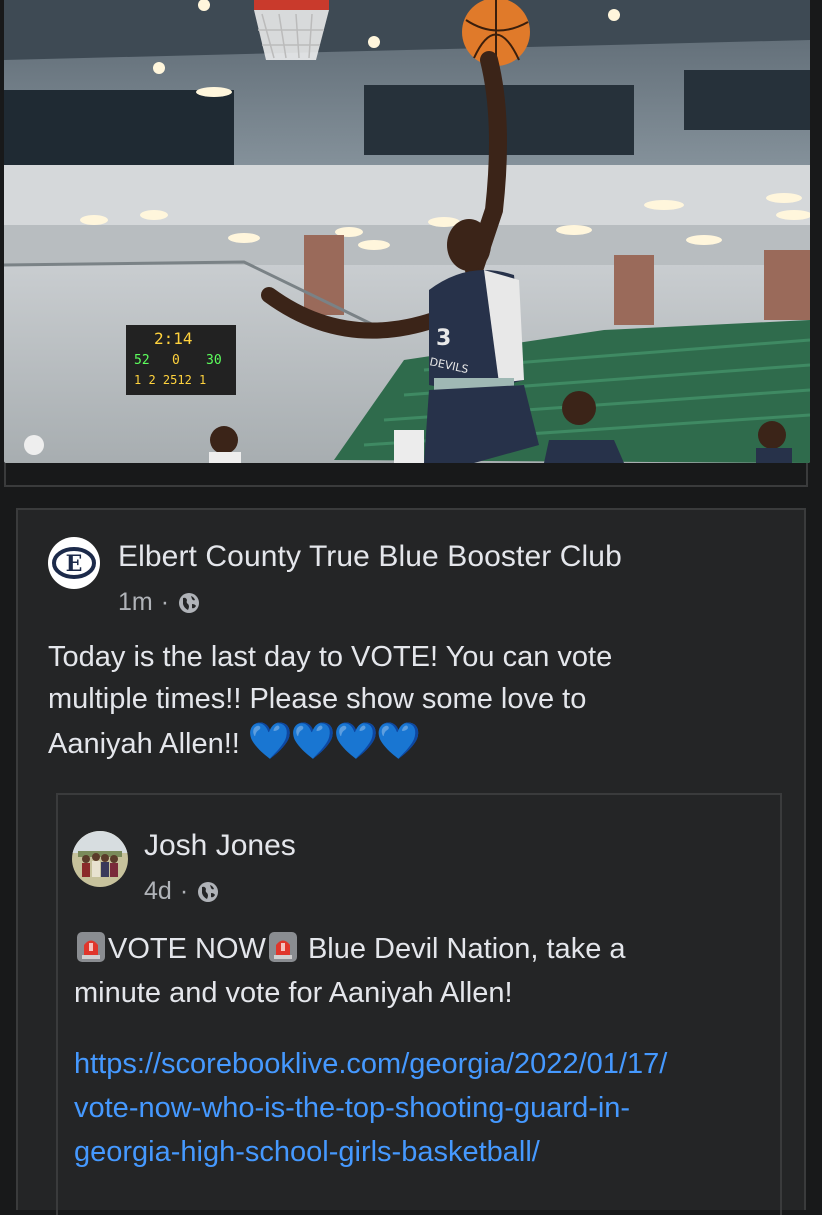 The image size is (822, 1215). I want to click on post-text-line: Aaniyah Allen!! 💙💙💙💙, so click(398, 742).